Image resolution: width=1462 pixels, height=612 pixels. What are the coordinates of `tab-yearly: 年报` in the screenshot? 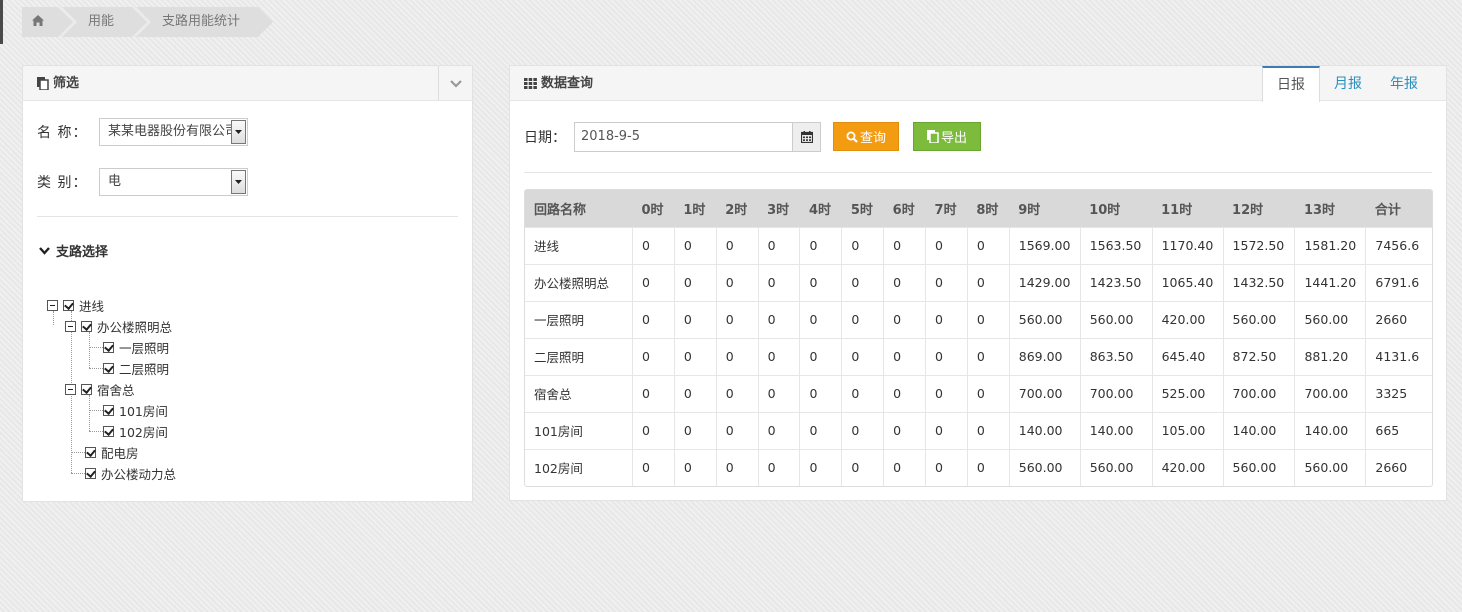 It's located at (1404, 83).